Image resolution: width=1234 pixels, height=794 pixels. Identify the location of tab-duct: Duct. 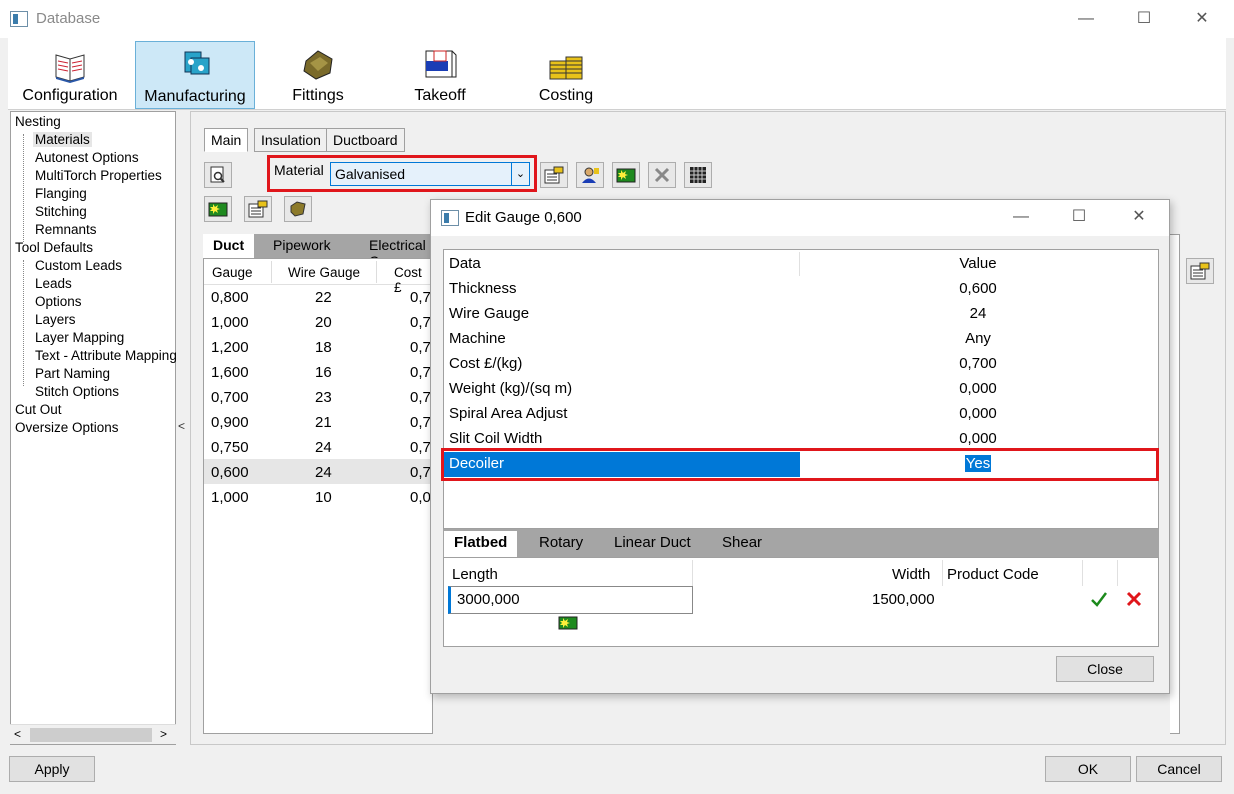
(229, 246).